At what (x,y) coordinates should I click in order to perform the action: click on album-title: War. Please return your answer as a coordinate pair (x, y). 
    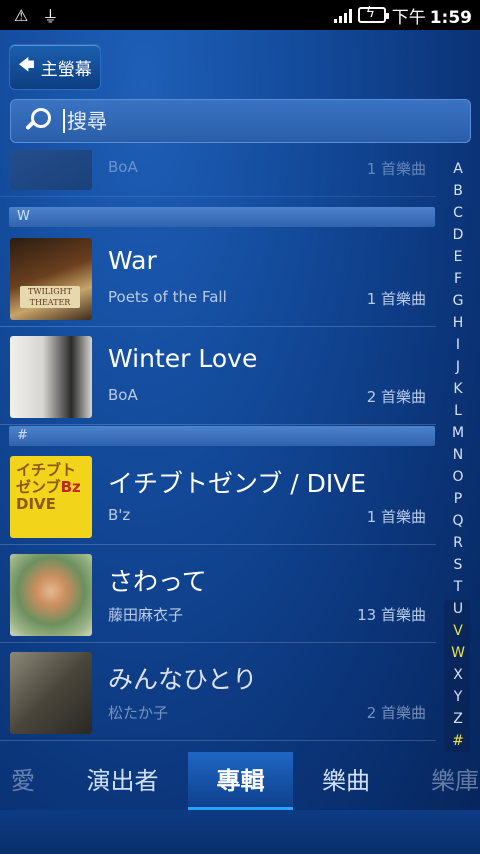
    Looking at the image, I should click on (132, 260).